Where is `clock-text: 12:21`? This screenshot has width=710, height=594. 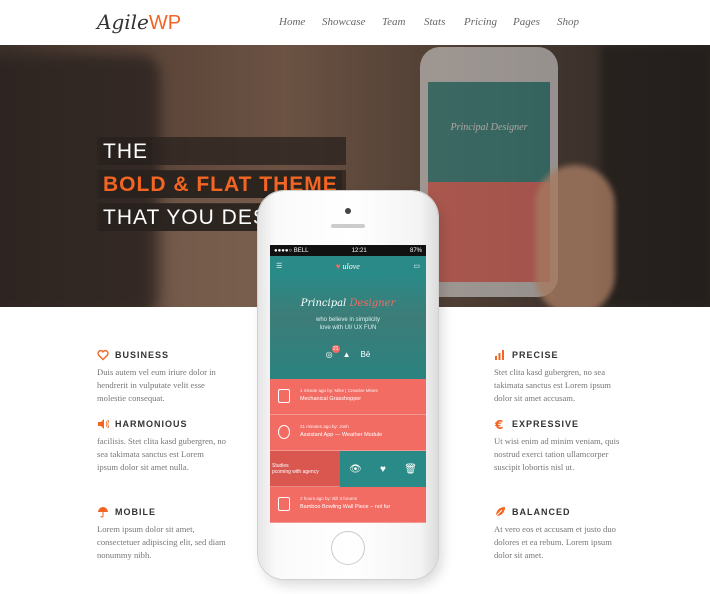
clock-text: 12:21 is located at coordinates (359, 250).